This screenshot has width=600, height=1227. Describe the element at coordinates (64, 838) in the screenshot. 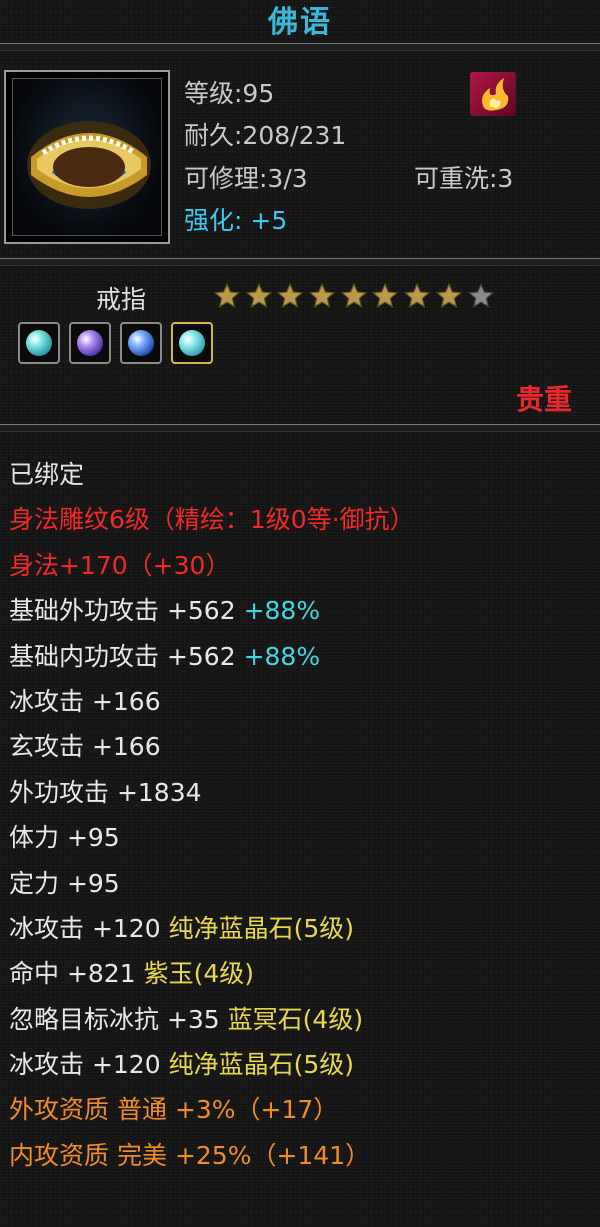

I see `stamina-line: 体力 +95` at that location.